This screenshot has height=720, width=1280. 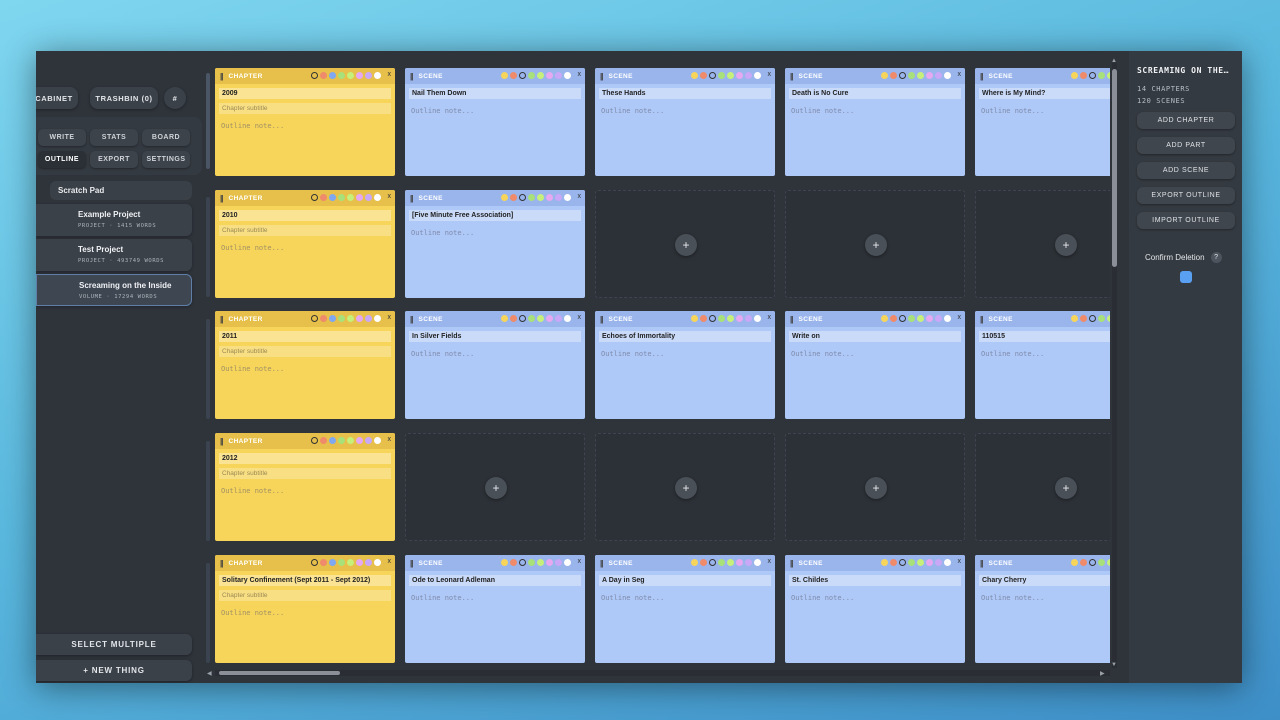 What do you see at coordinates (166, 159) in the screenshot?
I see `tab-settings: SETTINGS` at bounding box center [166, 159].